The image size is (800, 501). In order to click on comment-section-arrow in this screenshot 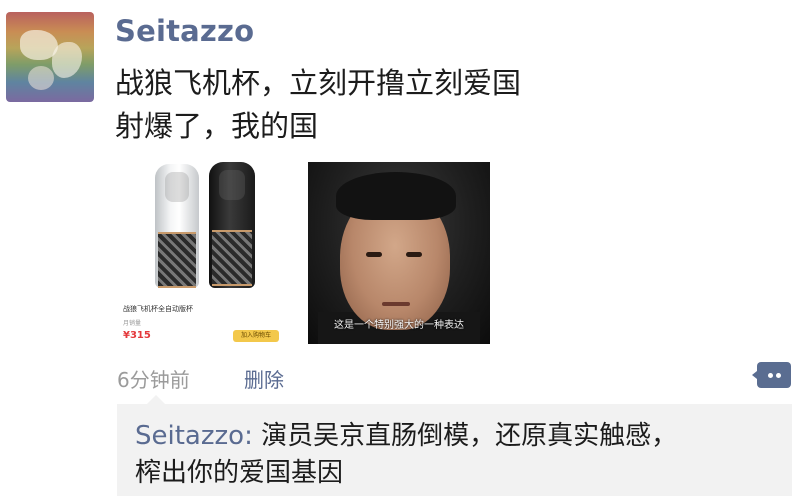, I will do `click(156, 399)`.